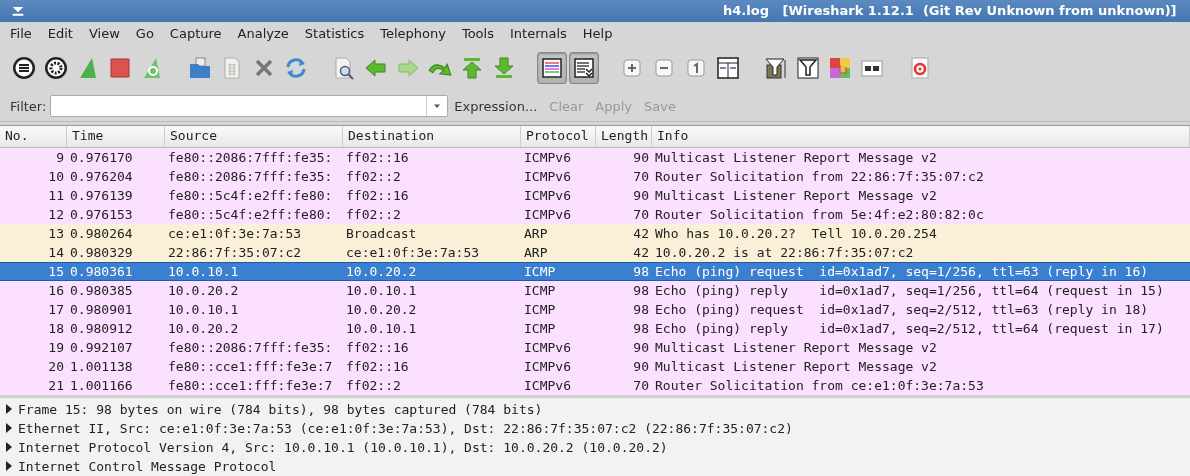  What do you see at coordinates (624, 136) in the screenshot?
I see `column-header: Length` at bounding box center [624, 136].